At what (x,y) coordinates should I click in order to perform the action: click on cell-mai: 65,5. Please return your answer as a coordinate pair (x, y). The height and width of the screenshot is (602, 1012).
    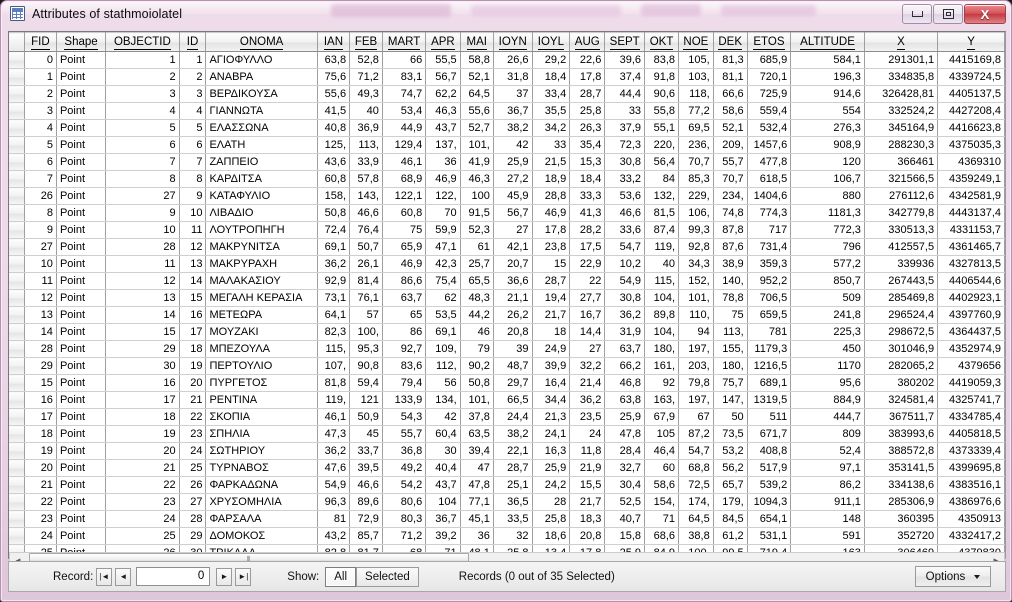
    Looking at the image, I should click on (477, 281).